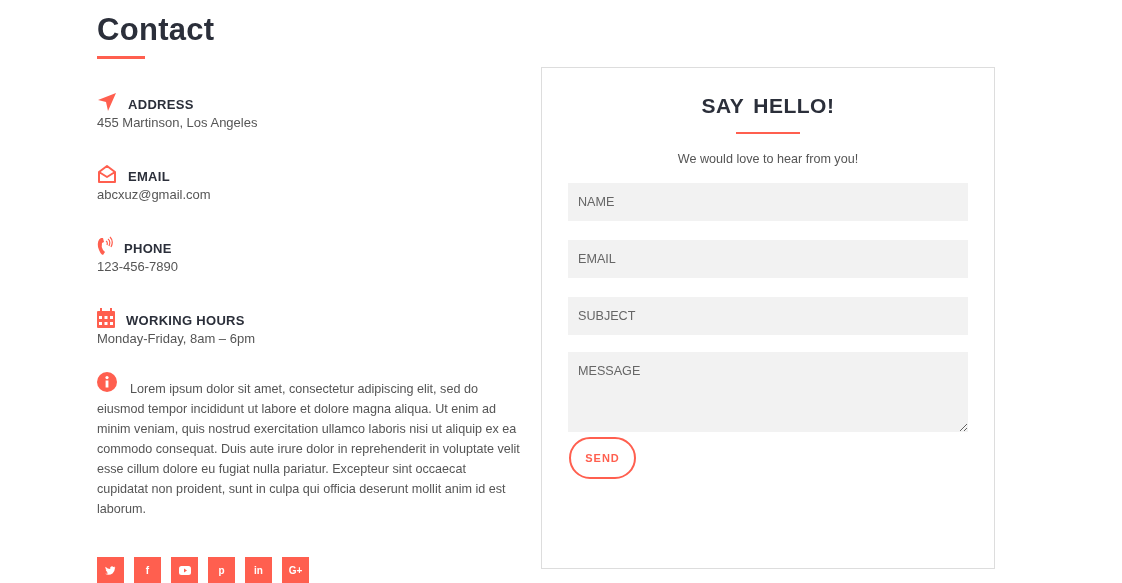 The image size is (1122, 583). I want to click on info-paragraph: Lorem ipsum dolor sit amet, consectetur adipiscing elit, sed do eiusmod tempor incididunt ut labore et dolore magna aliqua. Ut enim ad minim veniam, quis nostrud exercitation ullamco laboris nisi ut aliquip ex ea commodo consequat. Duis aute irure dolor in reprehenderit in voluptate velit esse cillum dolore eu fugiat nulla pariatur. Excepteur sint occaecat cupidatat non proident, sunt in culpa qui officia deserunt mollit anim id est laborum., so click(308, 449).